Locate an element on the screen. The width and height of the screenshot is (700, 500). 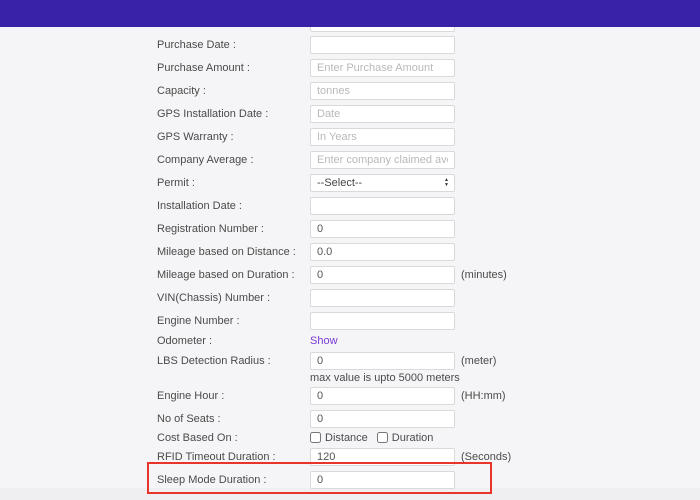
form-row-gps-warranty: GPS Warranty : is located at coordinates (367, 136).